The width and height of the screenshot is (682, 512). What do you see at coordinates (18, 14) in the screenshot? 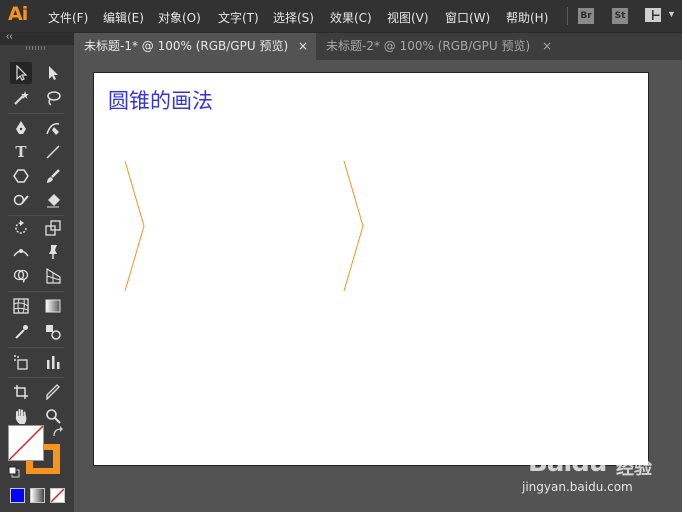
I see `app-logo: Ai` at bounding box center [18, 14].